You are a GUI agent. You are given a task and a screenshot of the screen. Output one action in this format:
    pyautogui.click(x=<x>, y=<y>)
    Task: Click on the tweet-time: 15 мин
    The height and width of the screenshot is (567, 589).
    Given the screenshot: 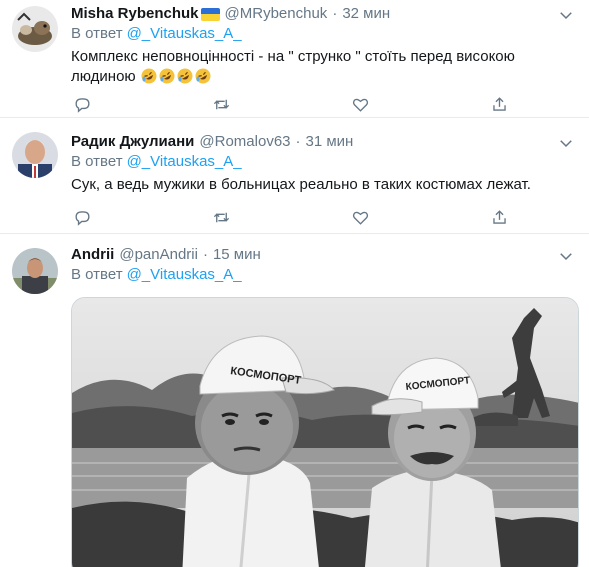 What is the action you would take?
    pyautogui.click(x=237, y=255)
    